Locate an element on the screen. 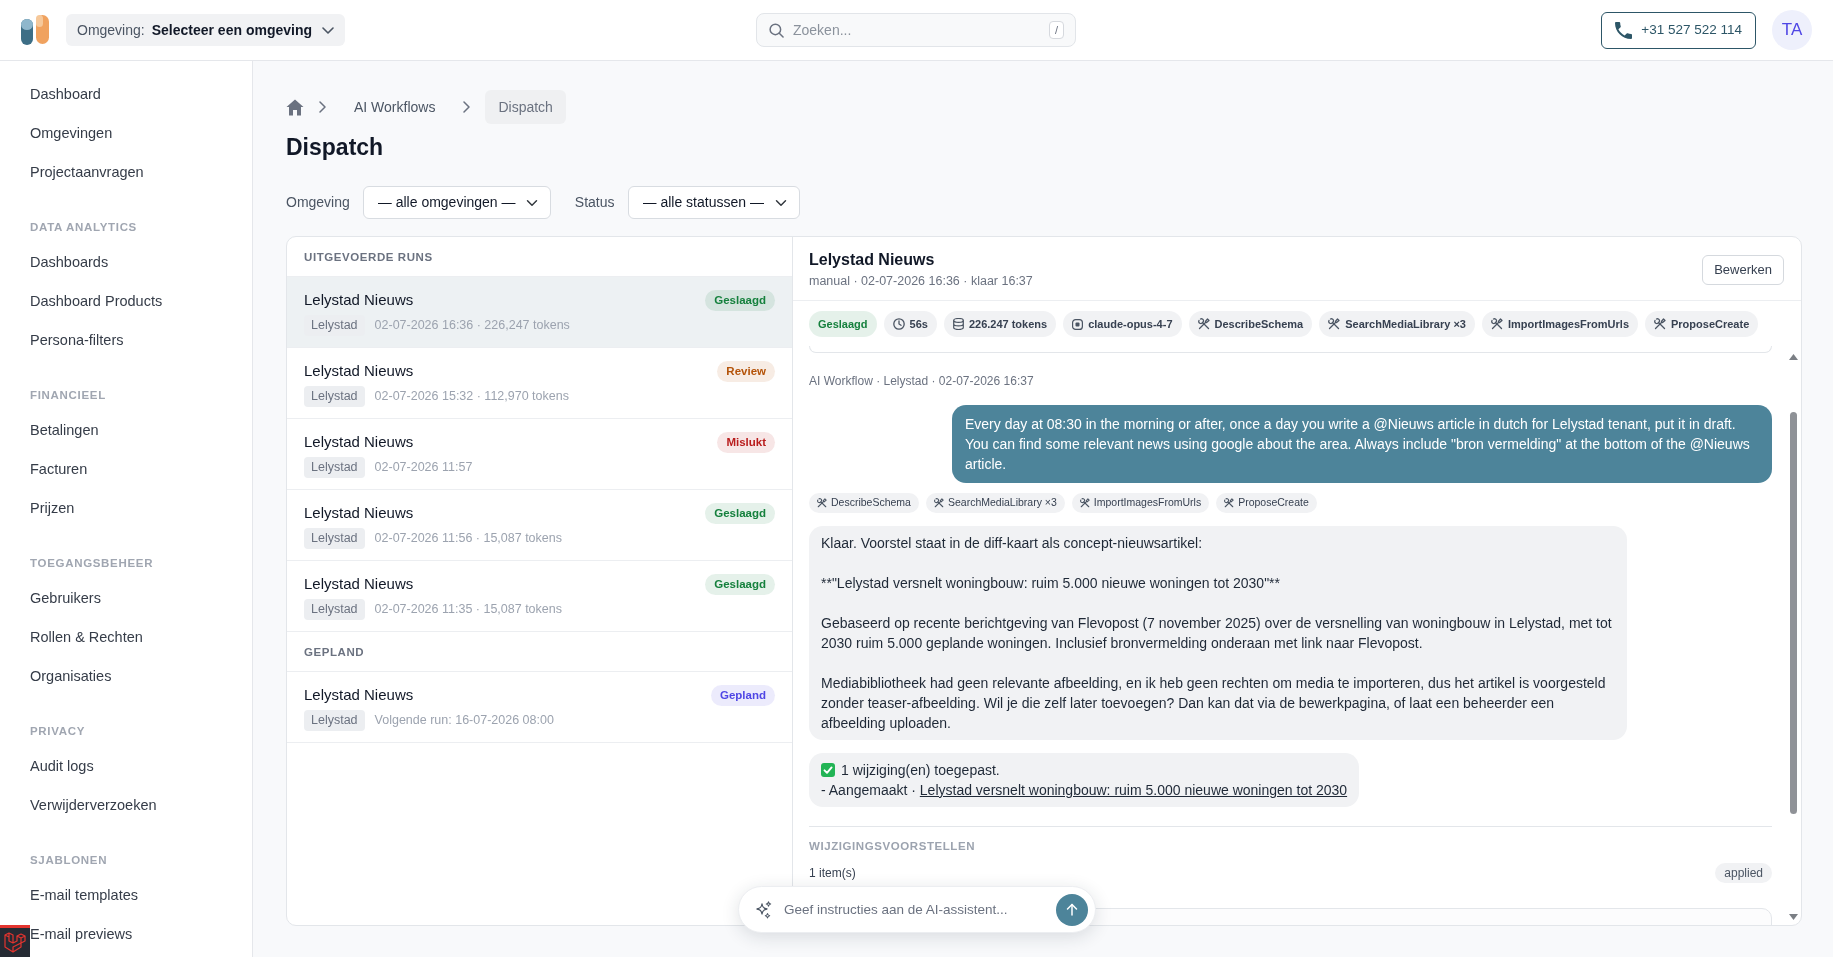 This screenshot has width=1833, height=957. sidebar-link: Dashboard is located at coordinates (65, 94).